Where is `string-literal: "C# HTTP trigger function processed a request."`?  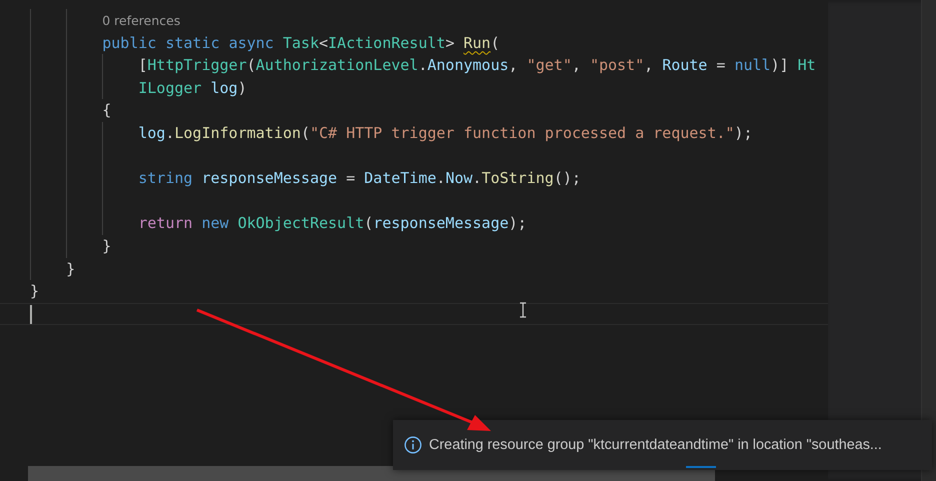 string-literal: "C# HTTP trigger function processed a request." is located at coordinates (522, 133).